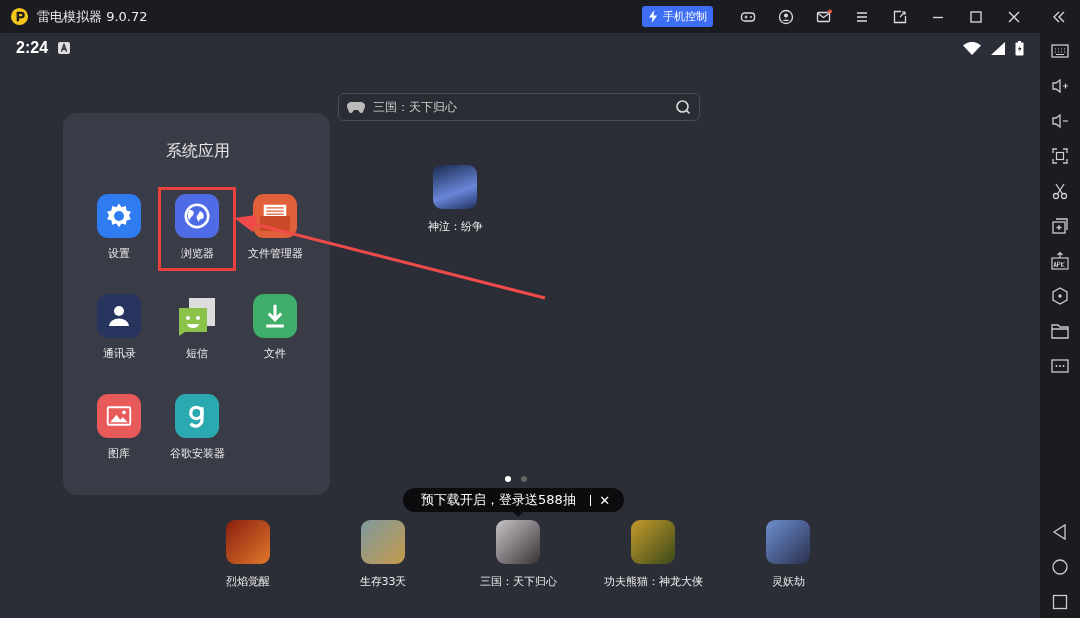 Image resolution: width=1080 pixels, height=618 pixels. What do you see at coordinates (1060, 366) in the screenshot?
I see `more-icon` at bounding box center [1060, 366].